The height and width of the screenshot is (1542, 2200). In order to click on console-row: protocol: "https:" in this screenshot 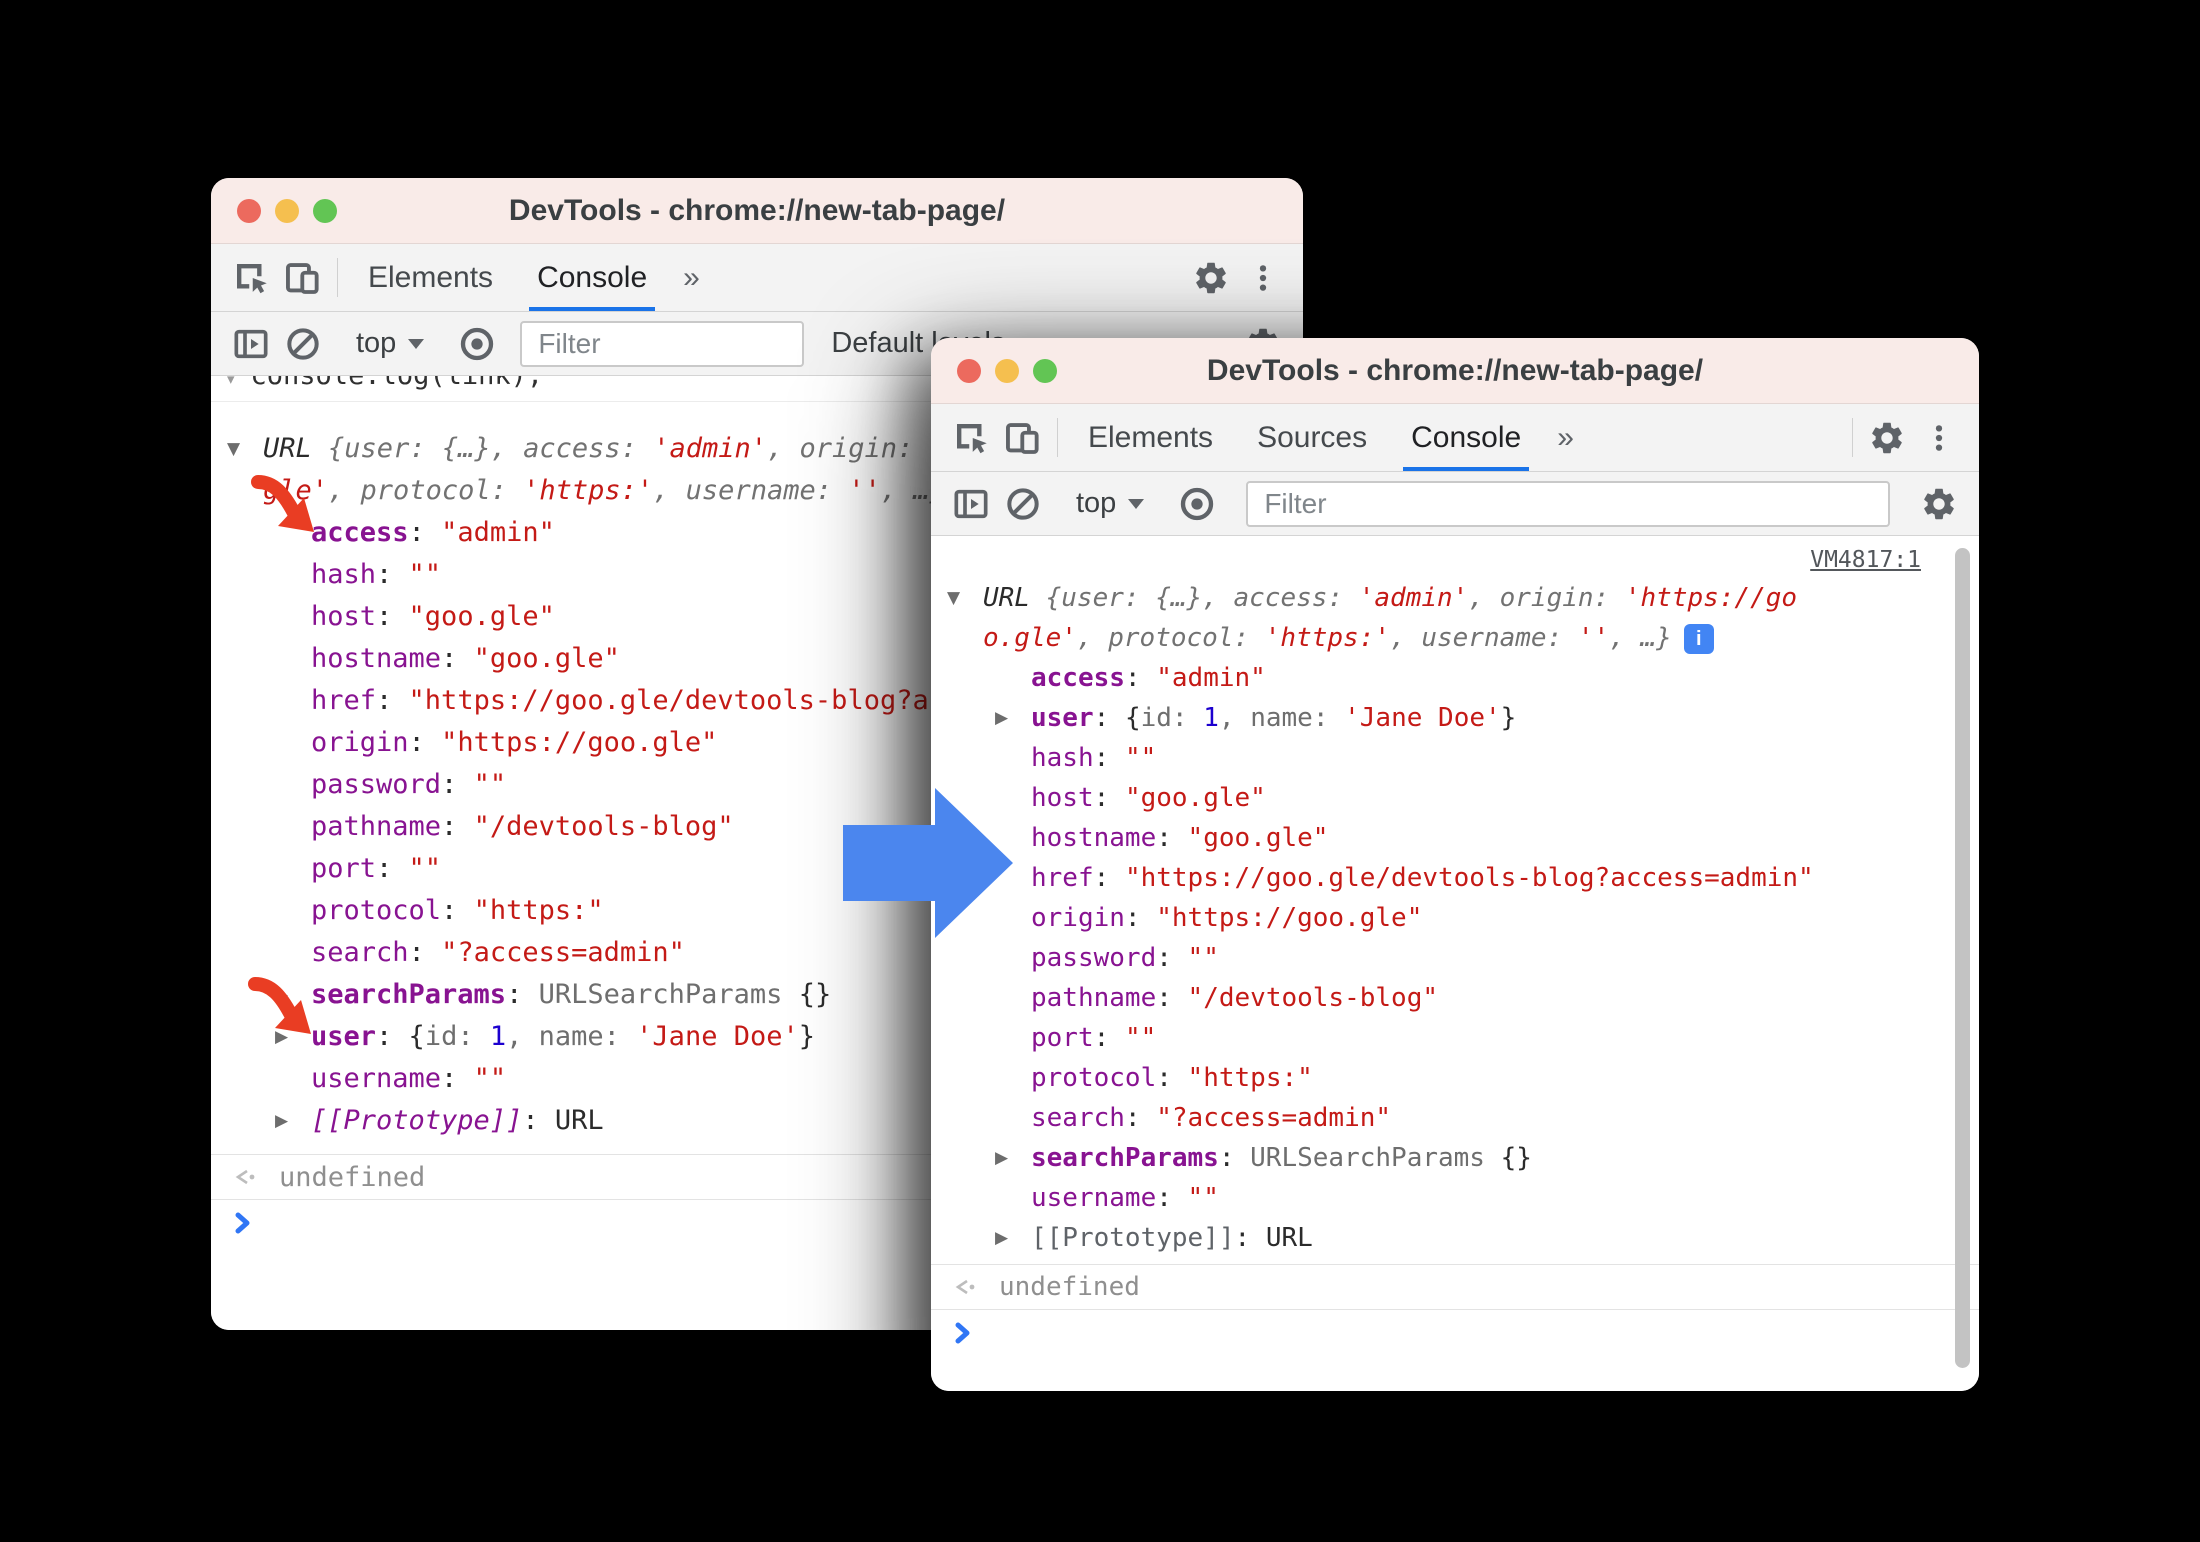, I will do `click(1463, 1078)`.